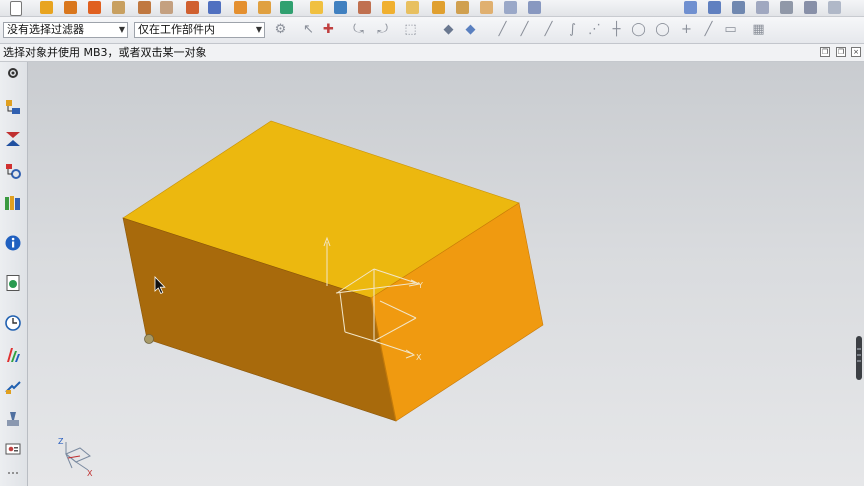 The image size is (864, 486). I want to click on wcs-y-label: Y, so click(420, 285).